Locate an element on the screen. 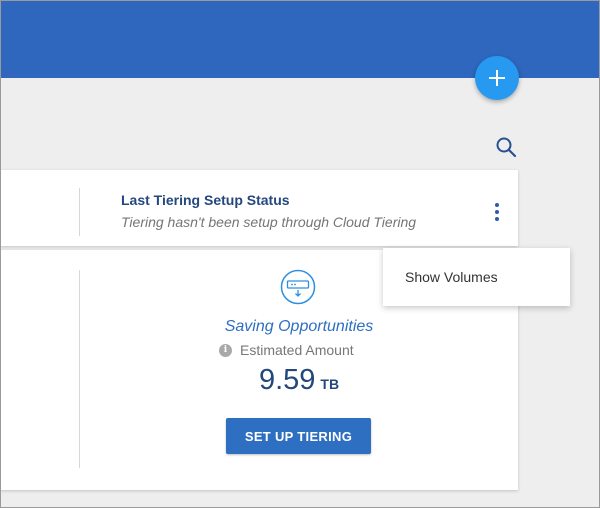 The width and height of the screenshot is (600, 508). set-up-tiering-button: SET UP TIERING is located at coordinates (298, 436).